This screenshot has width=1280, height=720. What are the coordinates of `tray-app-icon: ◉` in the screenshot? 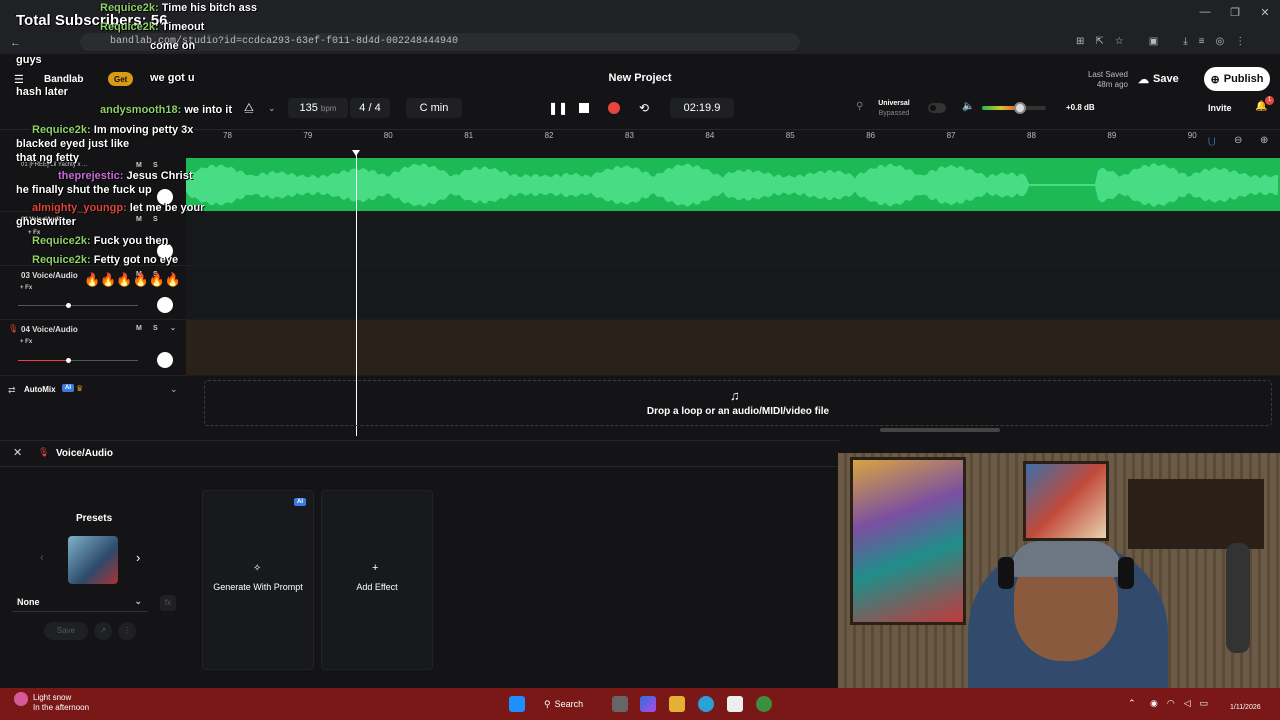 It's located at (1154, 703).